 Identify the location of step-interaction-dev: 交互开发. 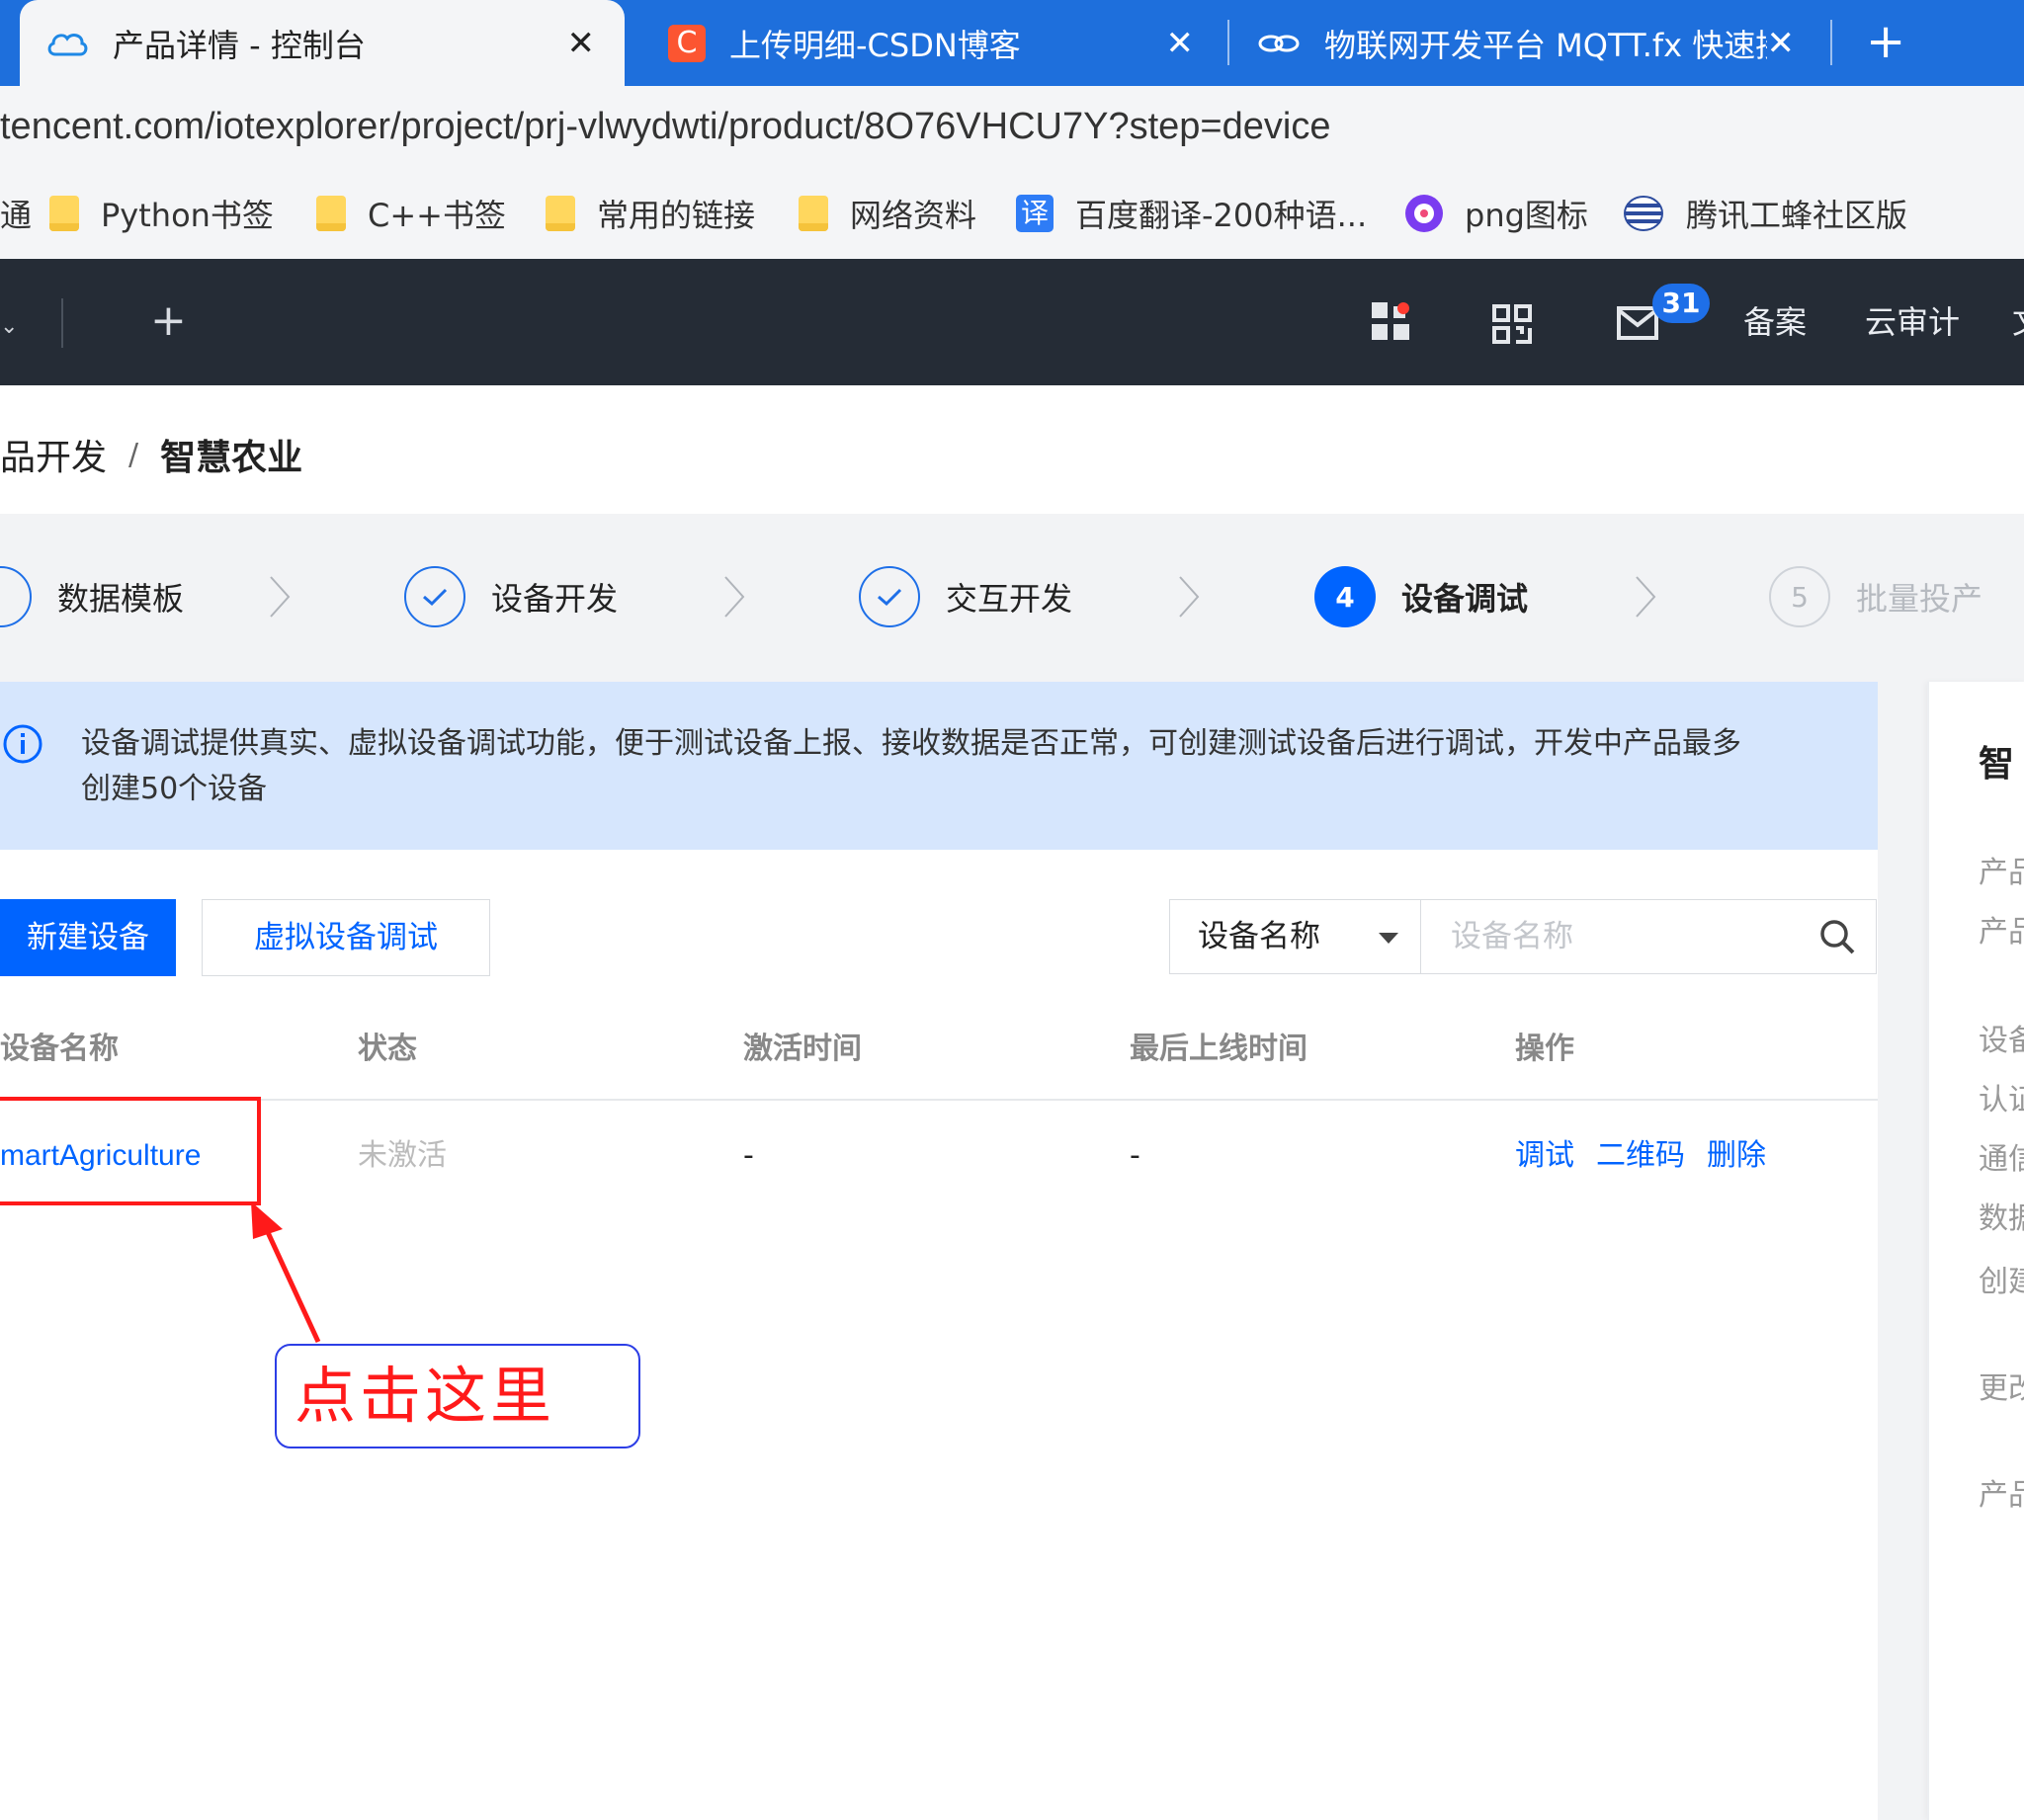
(965, 596).